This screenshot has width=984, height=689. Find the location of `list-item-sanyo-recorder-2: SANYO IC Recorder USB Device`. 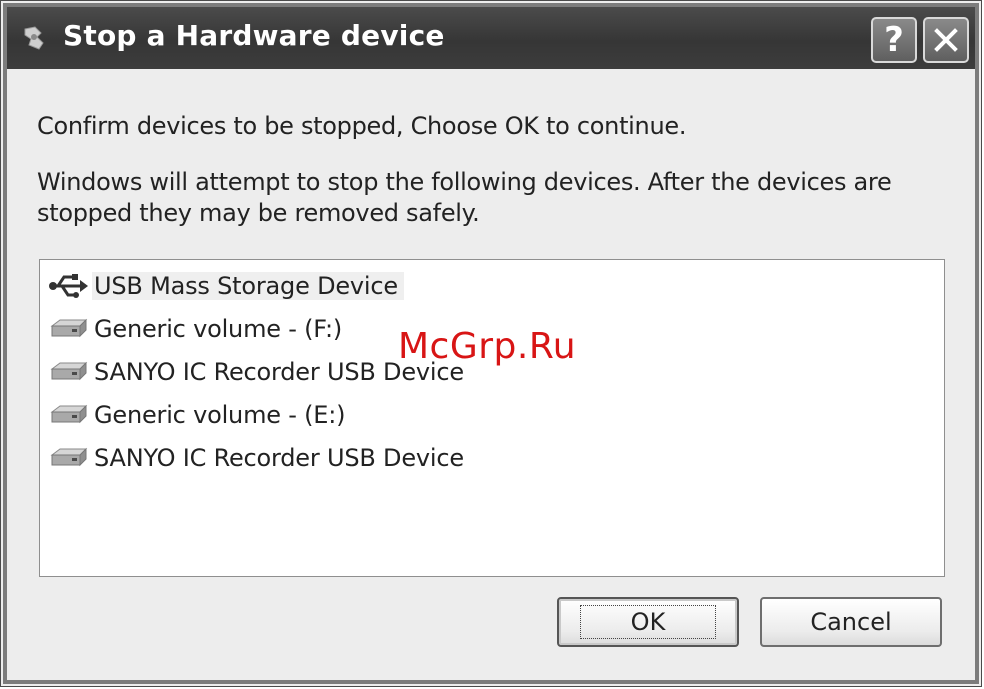

list-item-sanyo-recorder-2: SANYO IC Recorder USB Device is located at coordinates (259, 458).